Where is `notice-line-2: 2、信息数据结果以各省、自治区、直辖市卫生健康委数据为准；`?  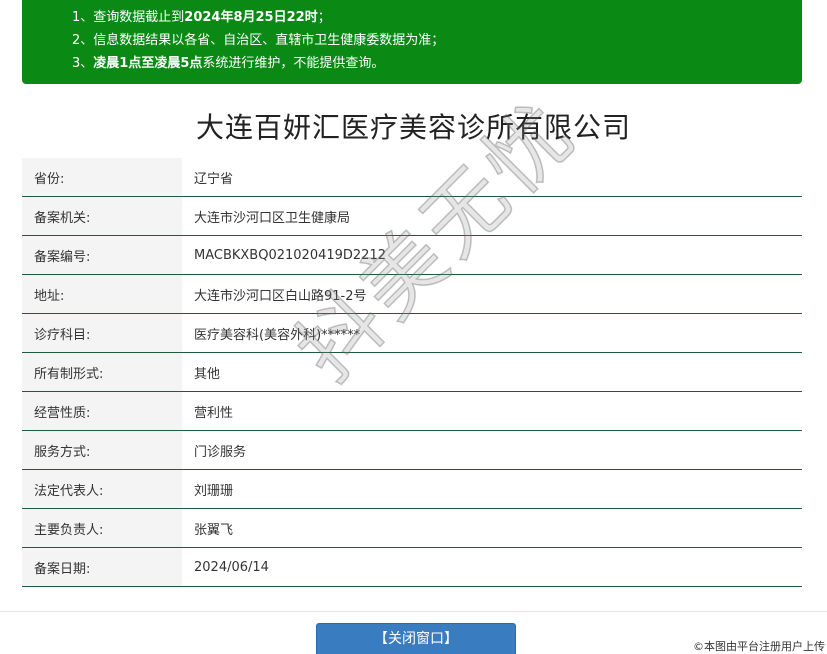 notice-line-2: 2、信息数据结果以各省、自治区、直辖市卫生健康委数据为准； is located at coordinates (258, 40).